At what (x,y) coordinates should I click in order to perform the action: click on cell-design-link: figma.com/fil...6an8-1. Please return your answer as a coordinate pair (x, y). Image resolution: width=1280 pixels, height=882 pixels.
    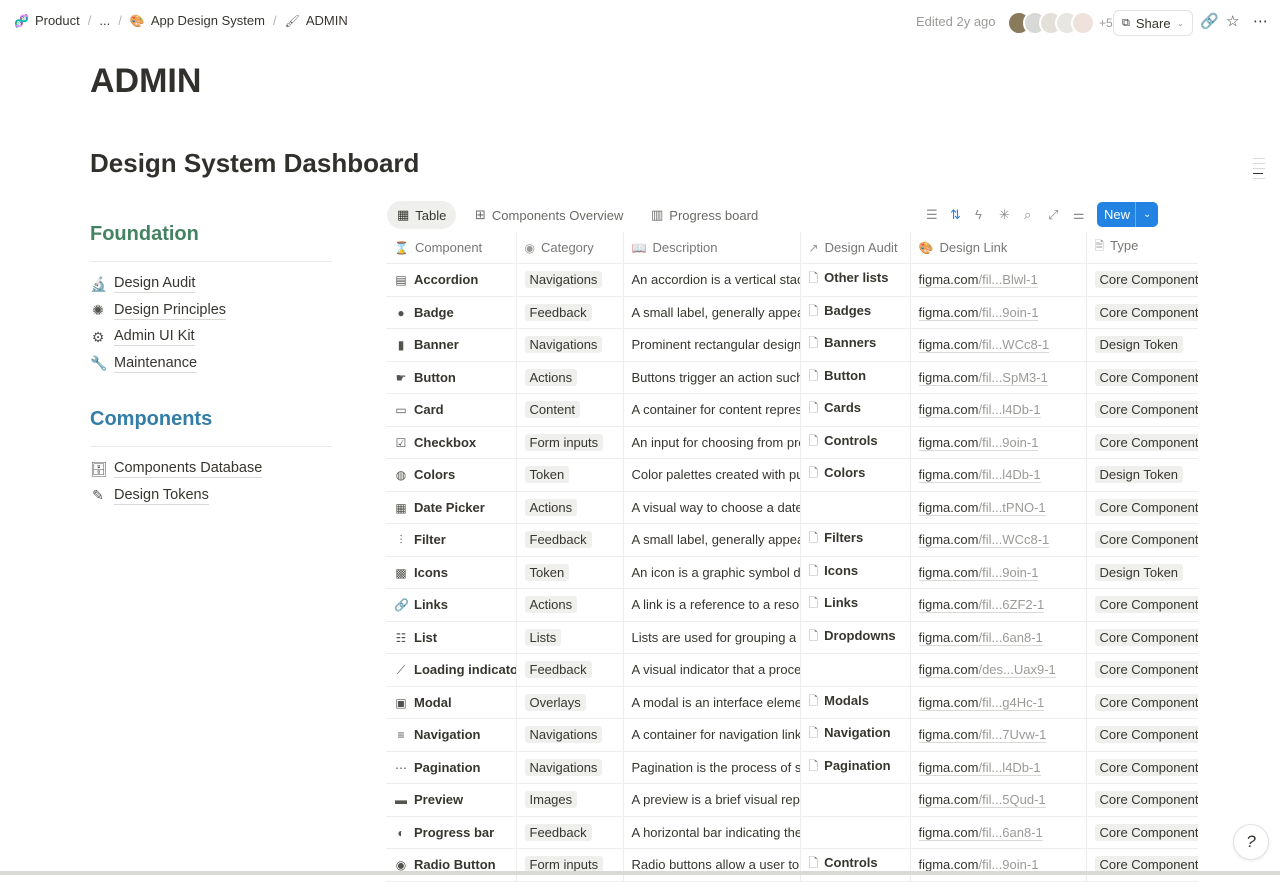
    Looking at the image, I should click on (998, 832).